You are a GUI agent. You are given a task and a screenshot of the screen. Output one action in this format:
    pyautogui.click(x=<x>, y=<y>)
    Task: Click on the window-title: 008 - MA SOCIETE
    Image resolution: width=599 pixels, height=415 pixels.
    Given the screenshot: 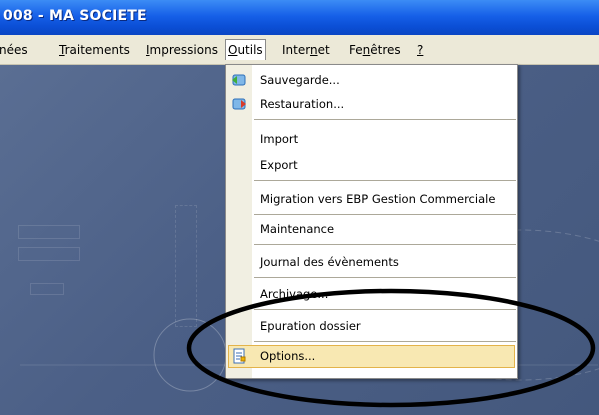 What is the action you would take?
    pyautogui.click(x=75, y=16)
    